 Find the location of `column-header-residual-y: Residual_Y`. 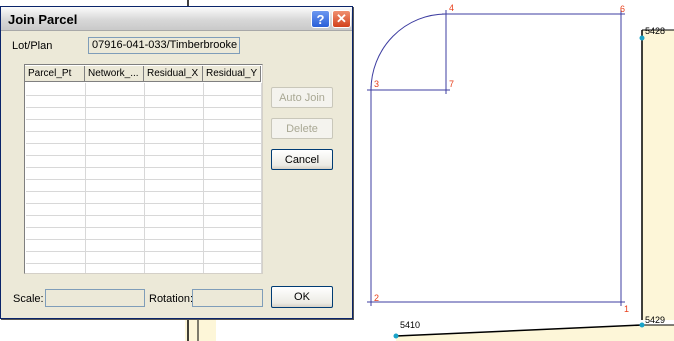

column-header-residual-y: Residual_Y is located at coordinates (232, 74).